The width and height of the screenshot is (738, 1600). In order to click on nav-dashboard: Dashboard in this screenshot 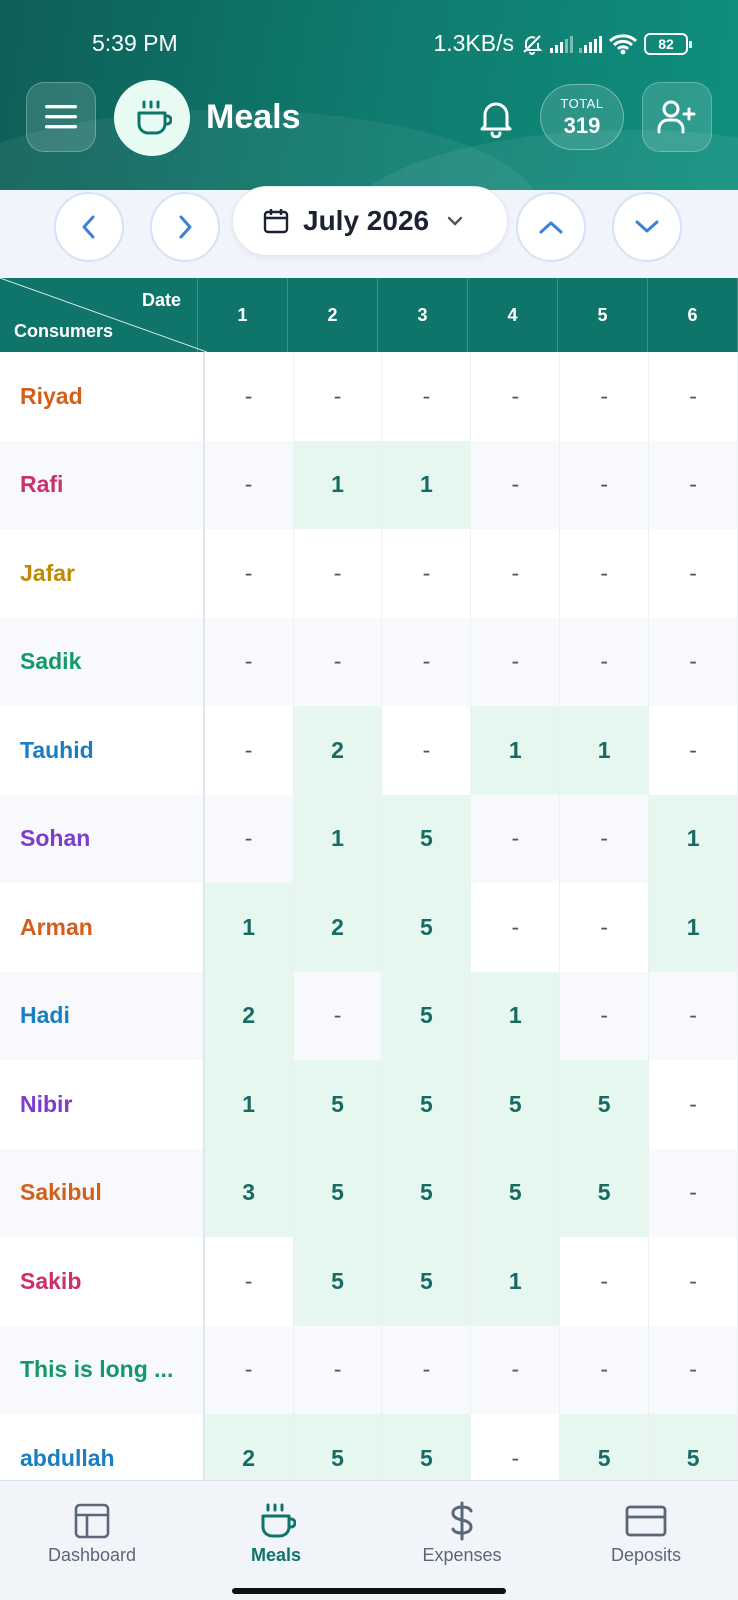, I will do `click(92, 1531)`.